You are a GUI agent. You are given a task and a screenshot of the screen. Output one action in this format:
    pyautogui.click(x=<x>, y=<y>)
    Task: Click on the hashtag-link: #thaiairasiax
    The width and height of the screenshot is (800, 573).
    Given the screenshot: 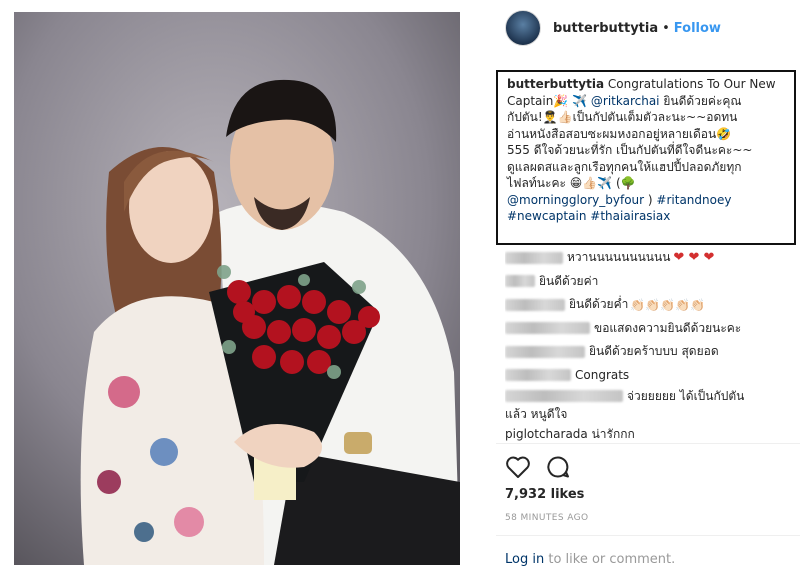 What is the action you would take?
    pyautogui.click(x=630, y=216)
    